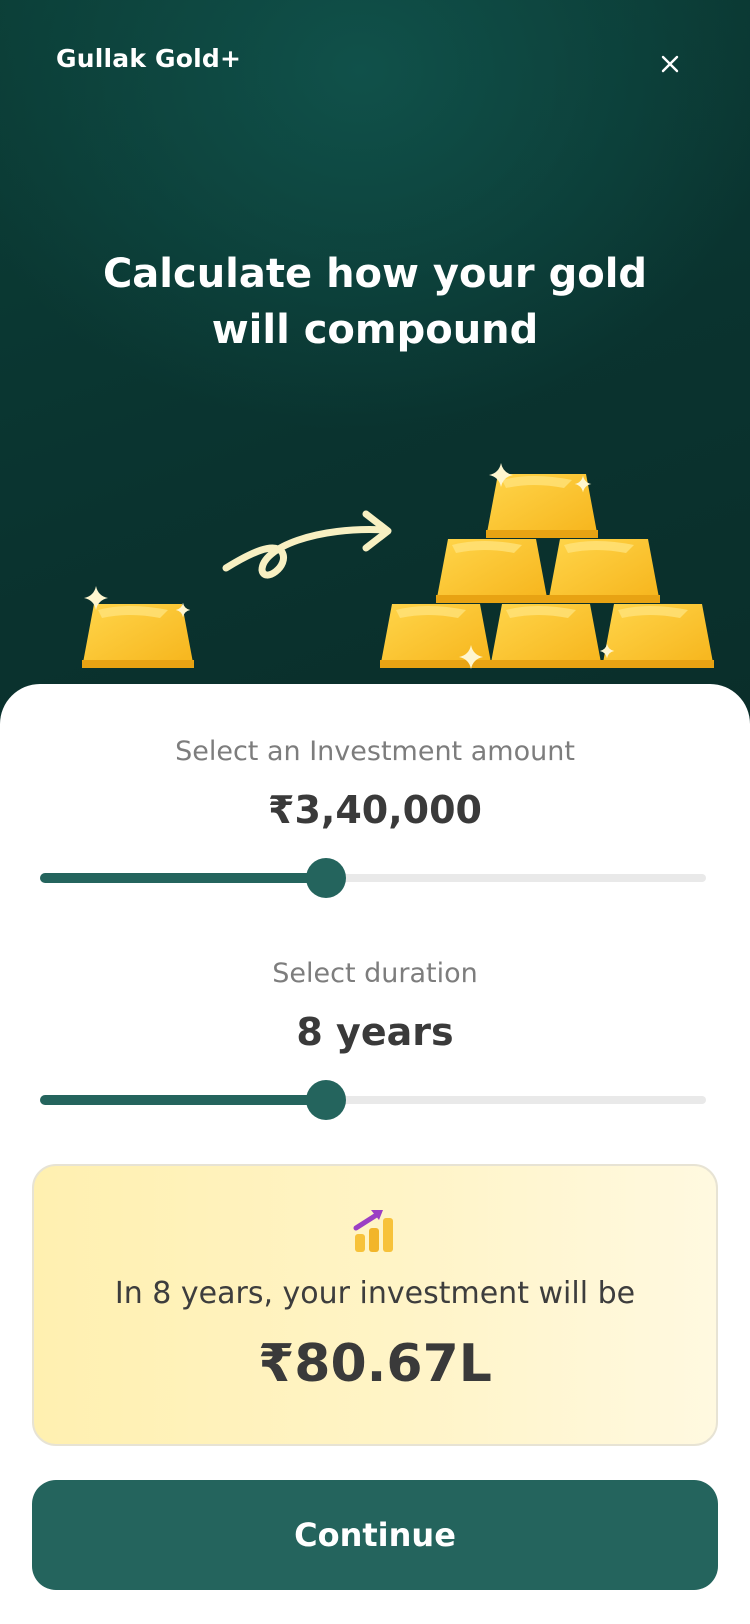  I want to click on duration-label: Select duration, so click(375, 973).